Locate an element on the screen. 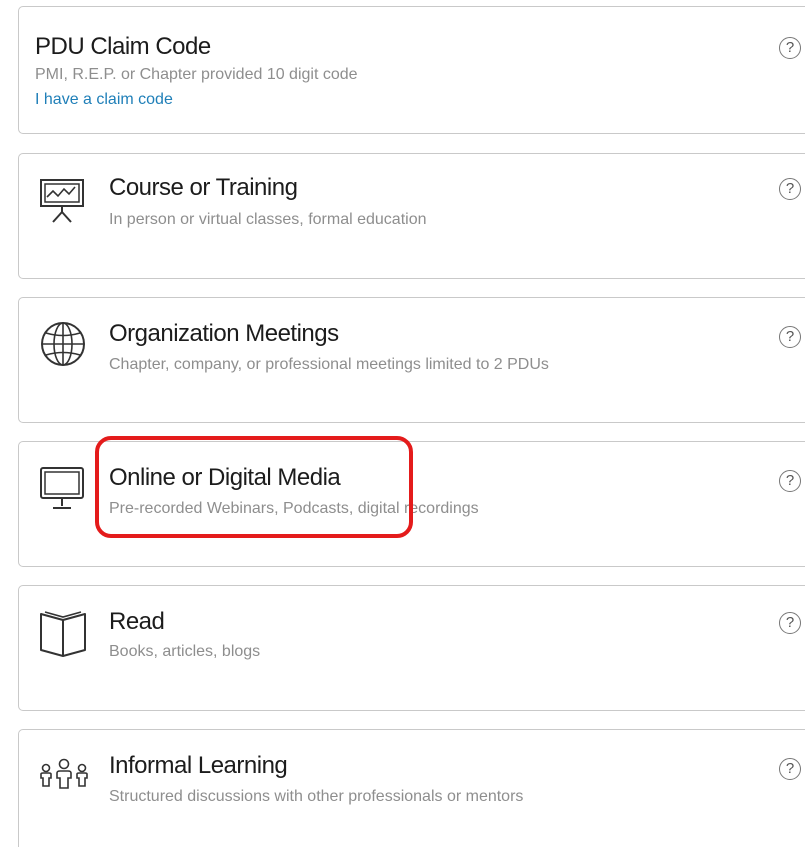  card-title: Informal Learning is located at coordinates (198, 765).